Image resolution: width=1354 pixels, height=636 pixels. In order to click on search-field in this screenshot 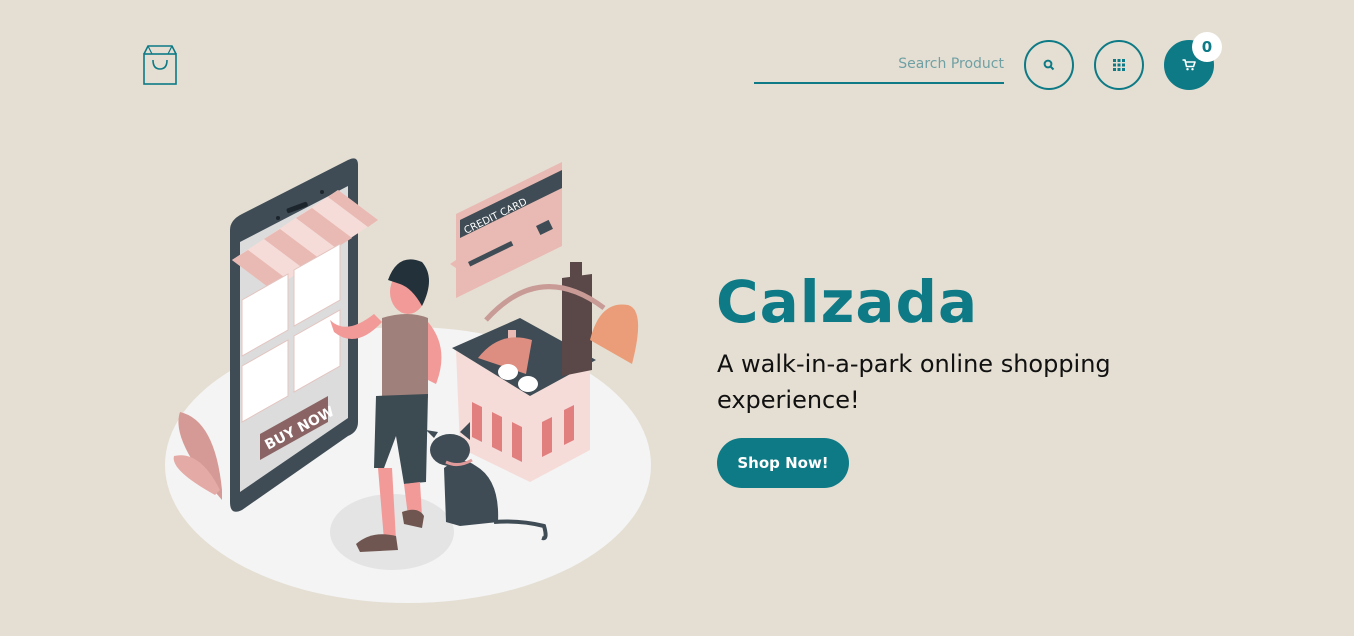, I will do `click(879, 67)`.